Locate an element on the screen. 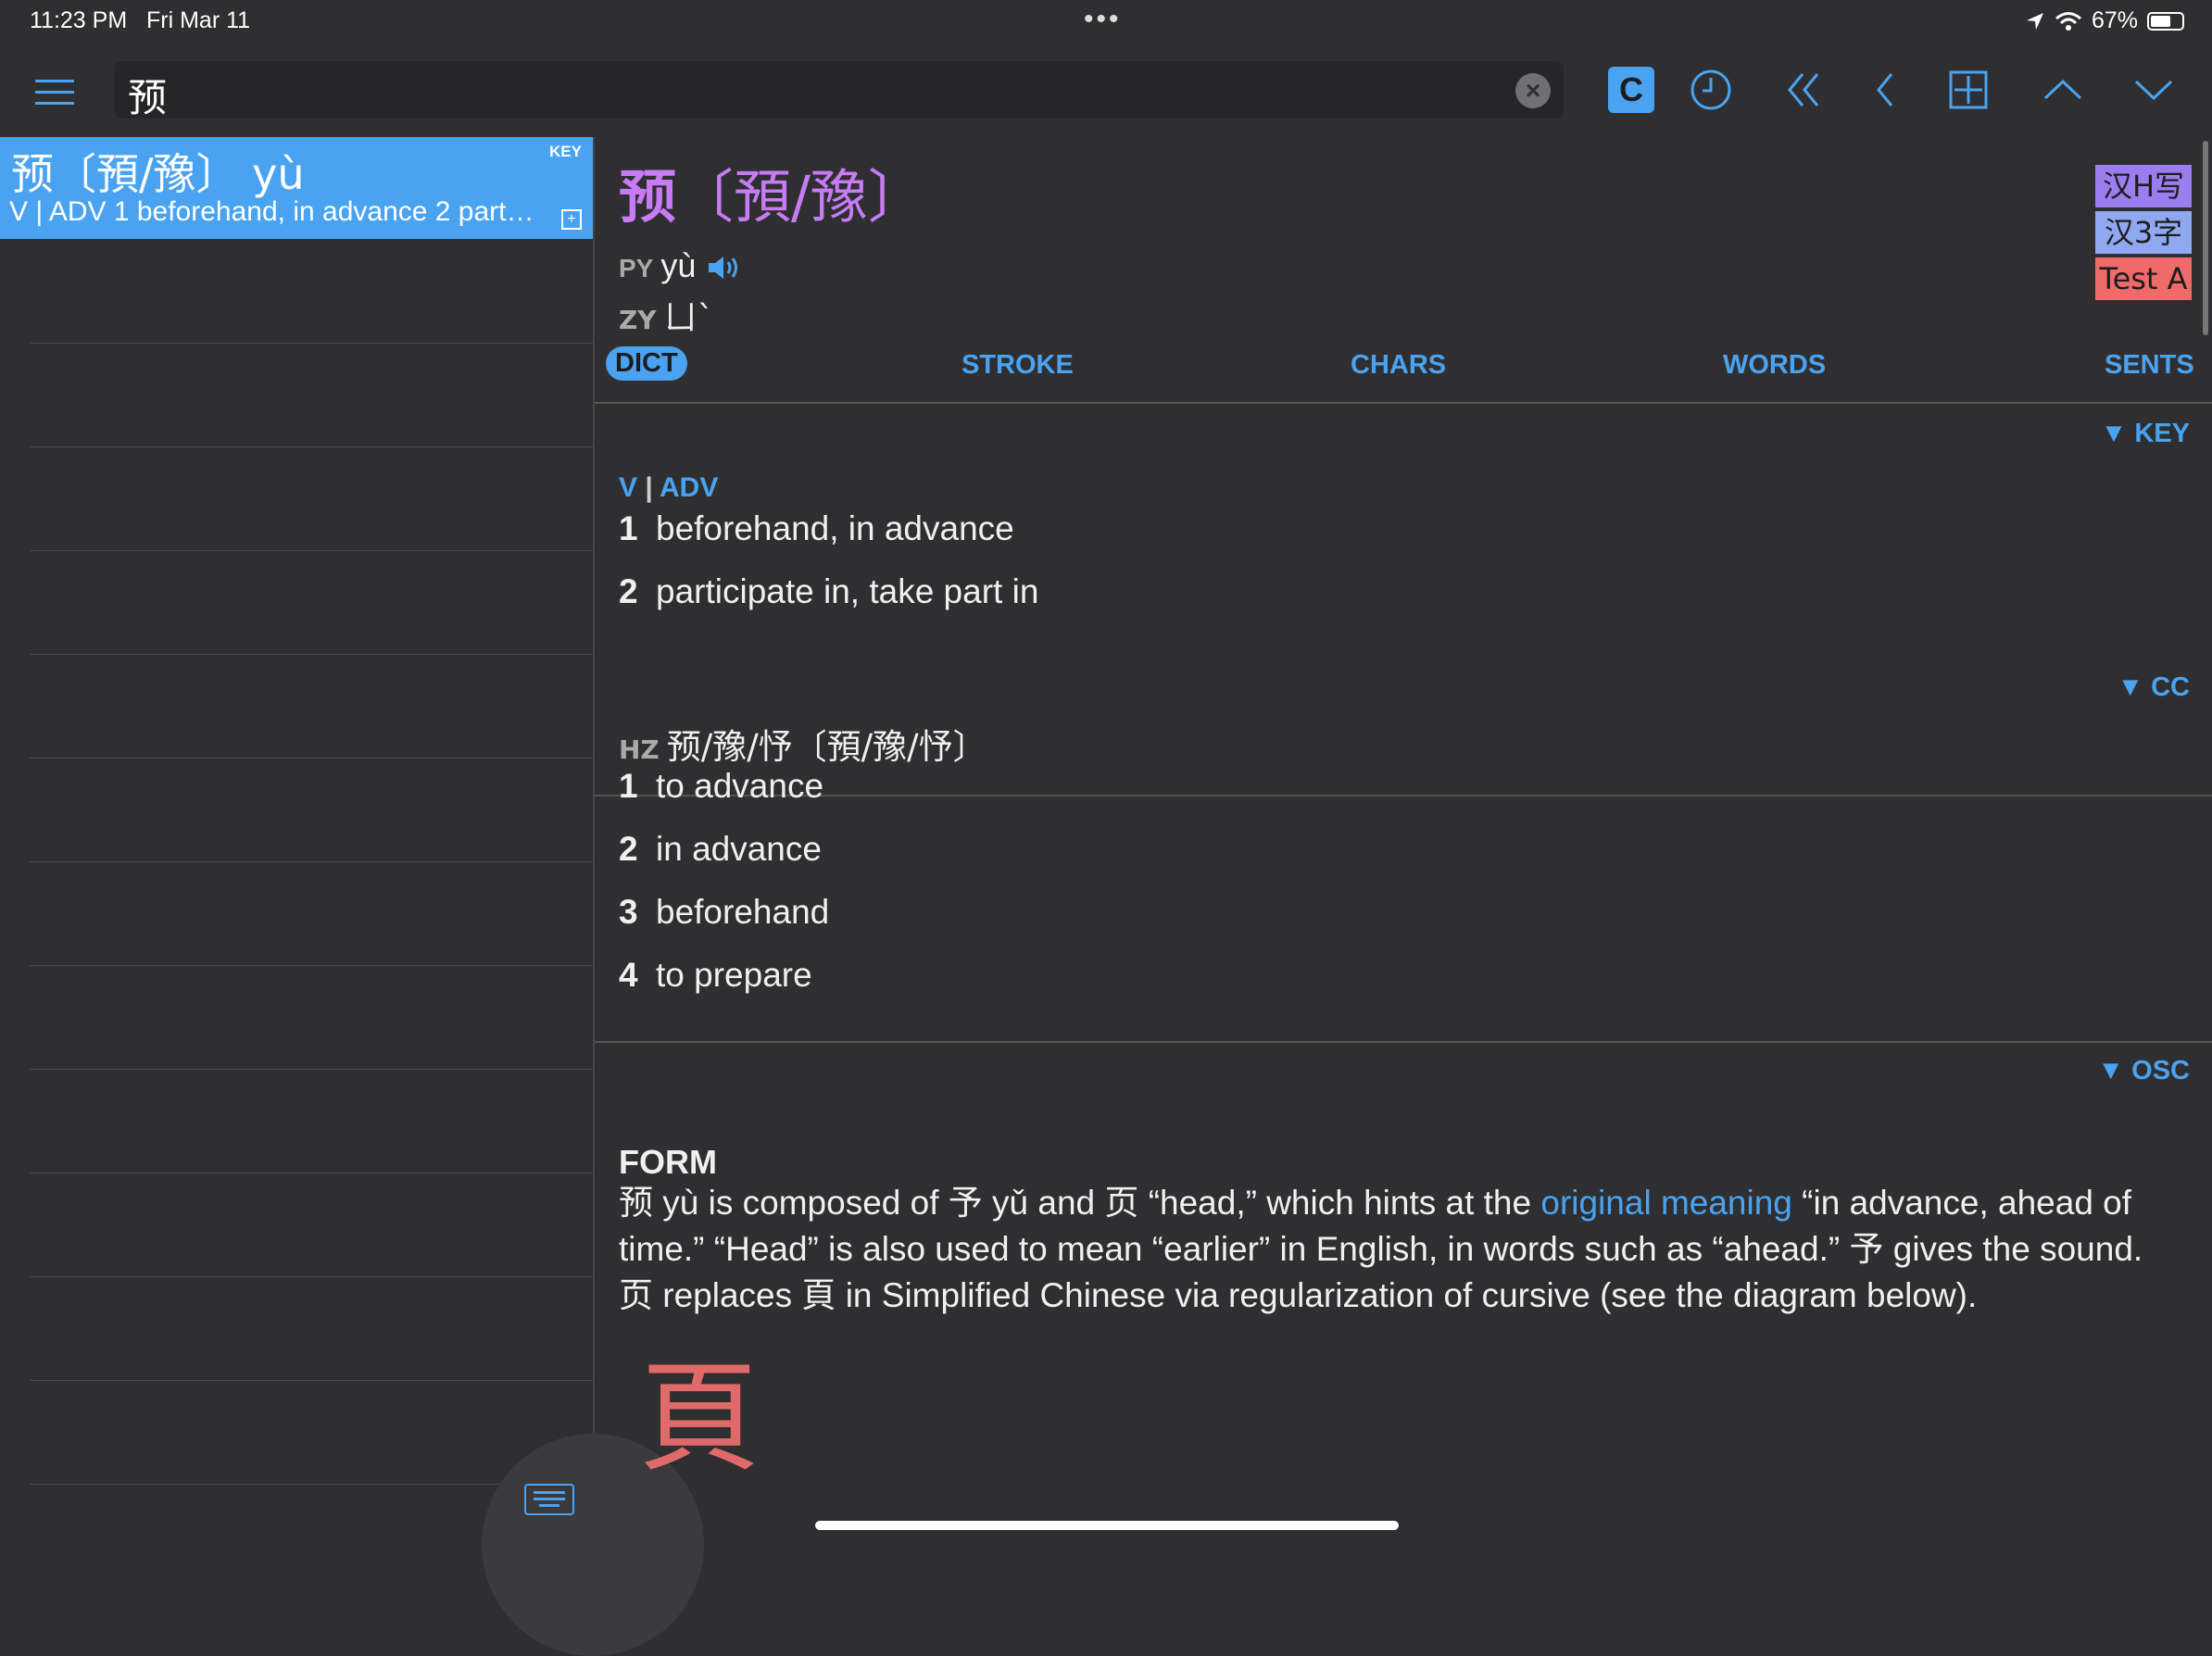 The height and width of the screenshot is (1656, 2212). c-button: C is located at coordinates (1631, 90).